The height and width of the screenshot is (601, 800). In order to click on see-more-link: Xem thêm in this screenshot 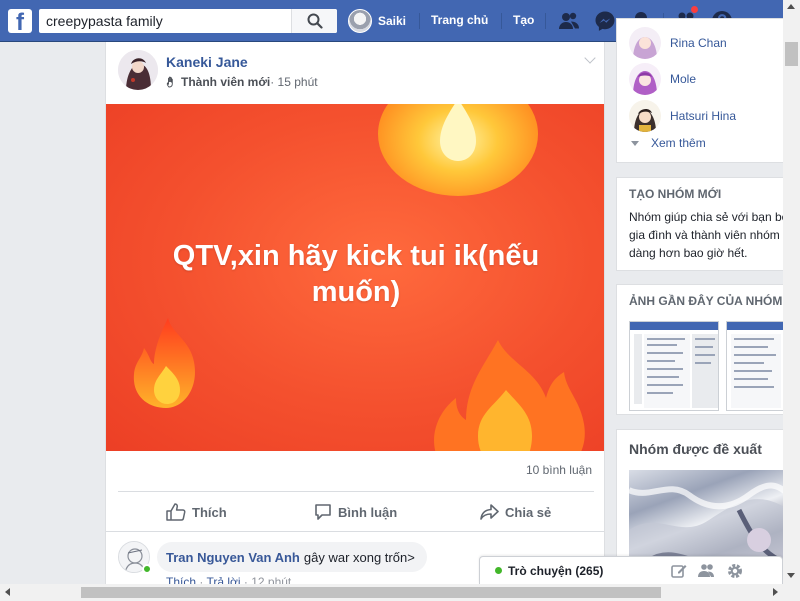, I will do `click(668, 143)`.